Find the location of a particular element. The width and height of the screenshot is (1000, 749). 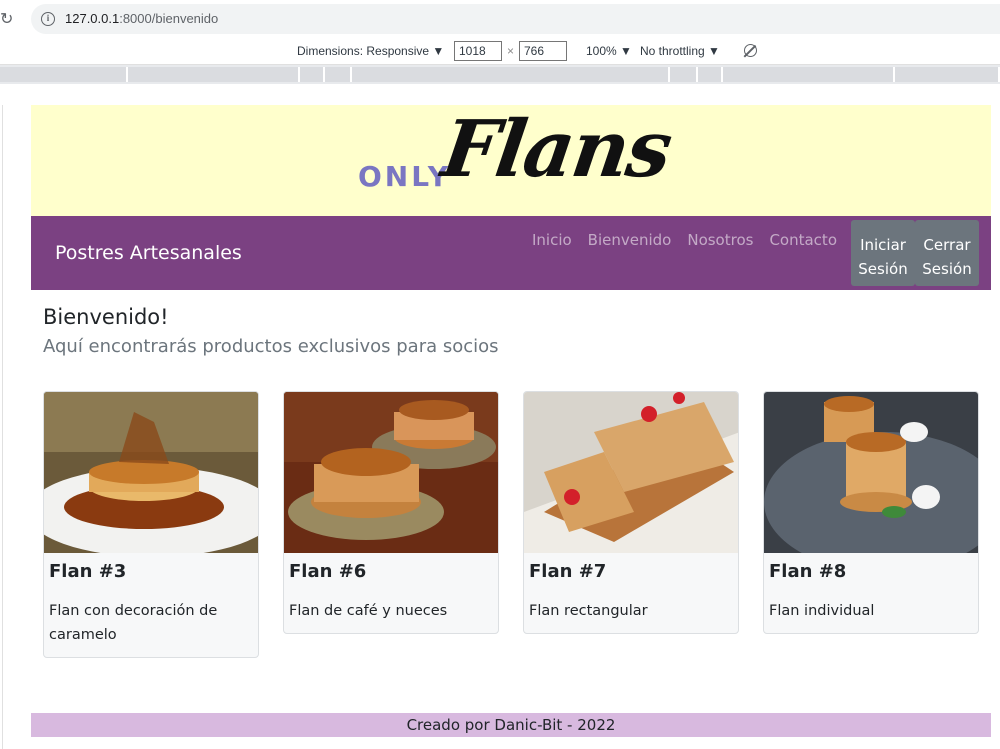

card-text: Flan con decoración de caramelo is located at coordinates (133, 623).